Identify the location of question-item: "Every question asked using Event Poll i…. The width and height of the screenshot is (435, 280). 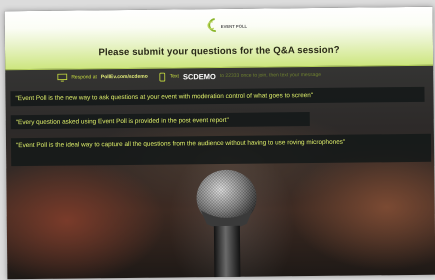
(160, 121).